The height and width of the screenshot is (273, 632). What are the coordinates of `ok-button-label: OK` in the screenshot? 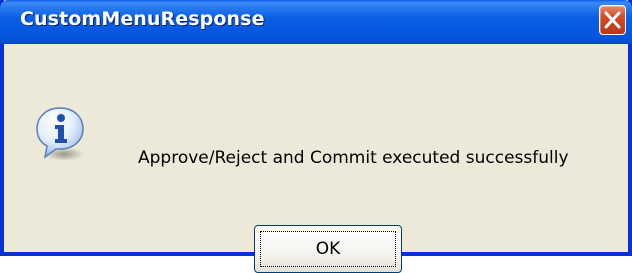 It's located at (328, 249).